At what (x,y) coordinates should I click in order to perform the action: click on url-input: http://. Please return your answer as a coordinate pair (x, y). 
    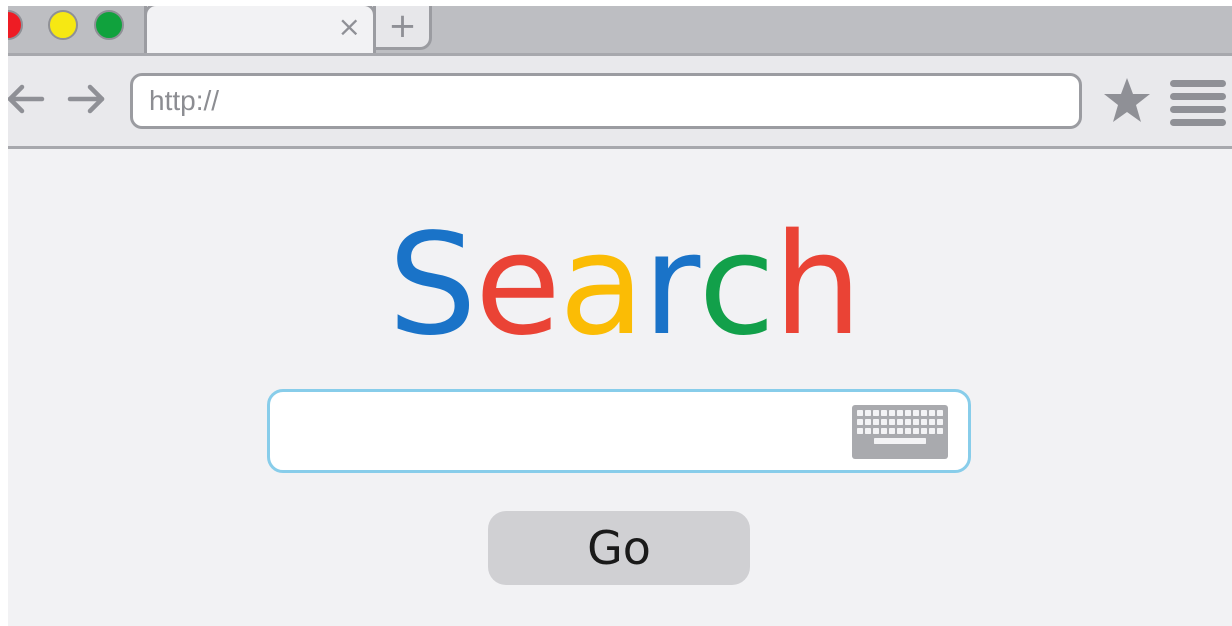
    Looking at the image, I should click on (606, 101).